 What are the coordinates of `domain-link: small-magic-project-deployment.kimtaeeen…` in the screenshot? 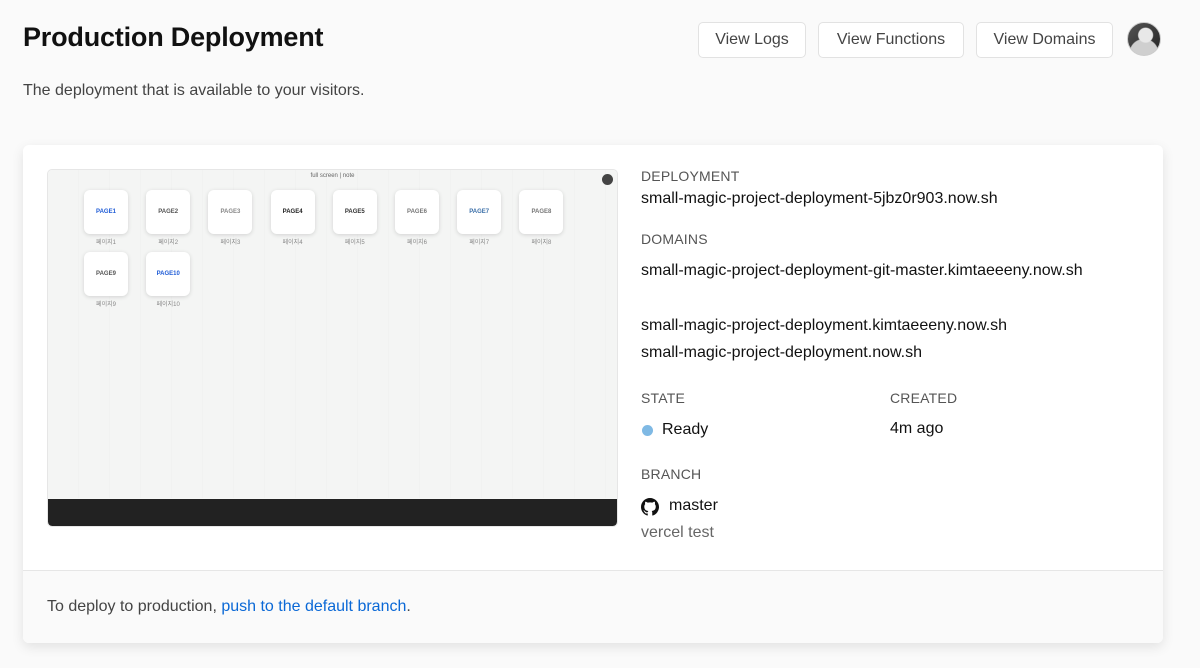 It's located at (824, 326).